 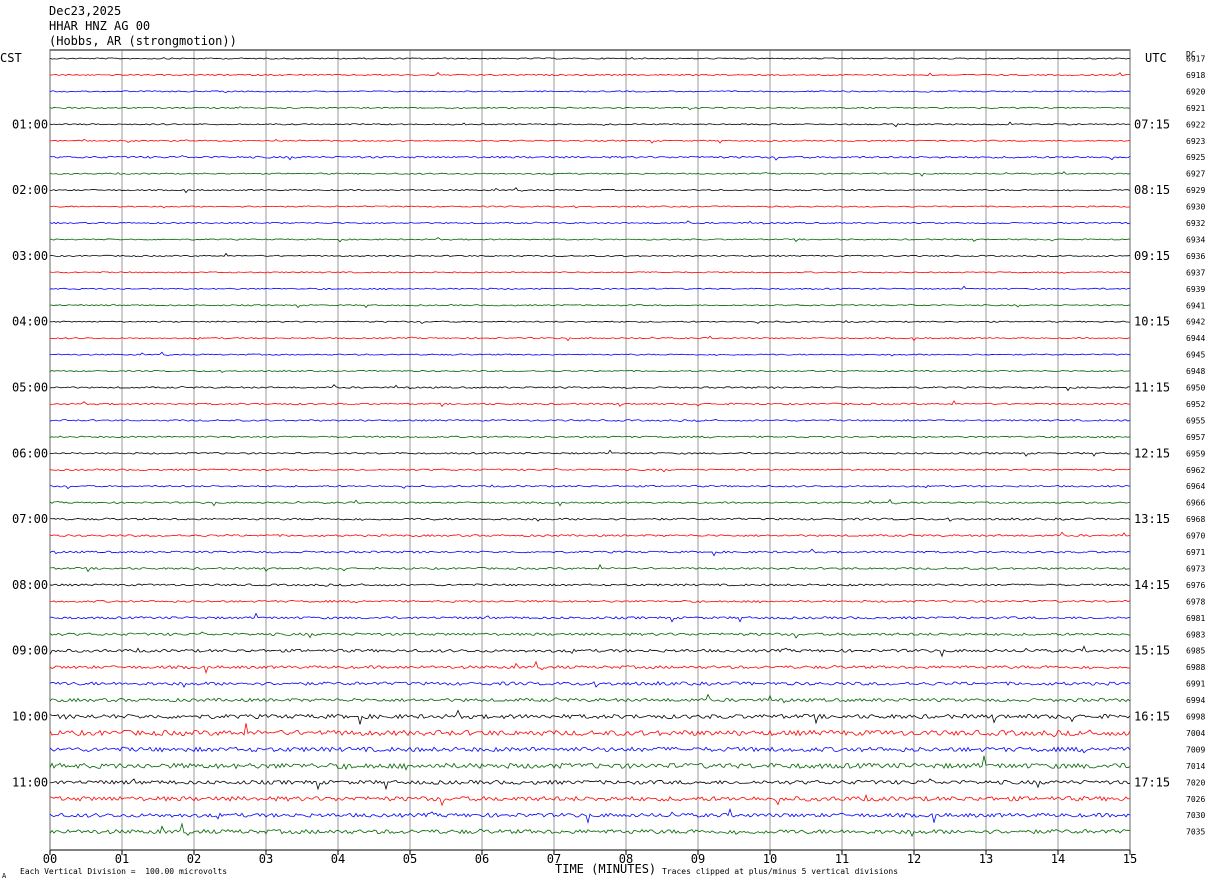 What do you see at coordinates (30, 124) in the screenshot?
I see `left-time-label: 01:00` at bounding box center [30, 124].